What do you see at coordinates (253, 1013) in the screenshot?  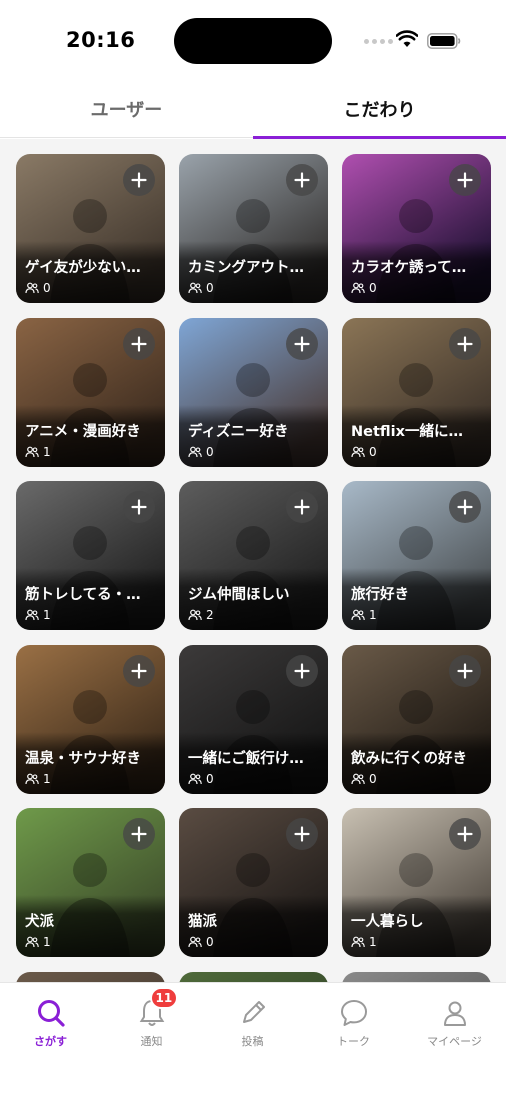 I see `pencil-icon` at bounding box center [253, 1013].